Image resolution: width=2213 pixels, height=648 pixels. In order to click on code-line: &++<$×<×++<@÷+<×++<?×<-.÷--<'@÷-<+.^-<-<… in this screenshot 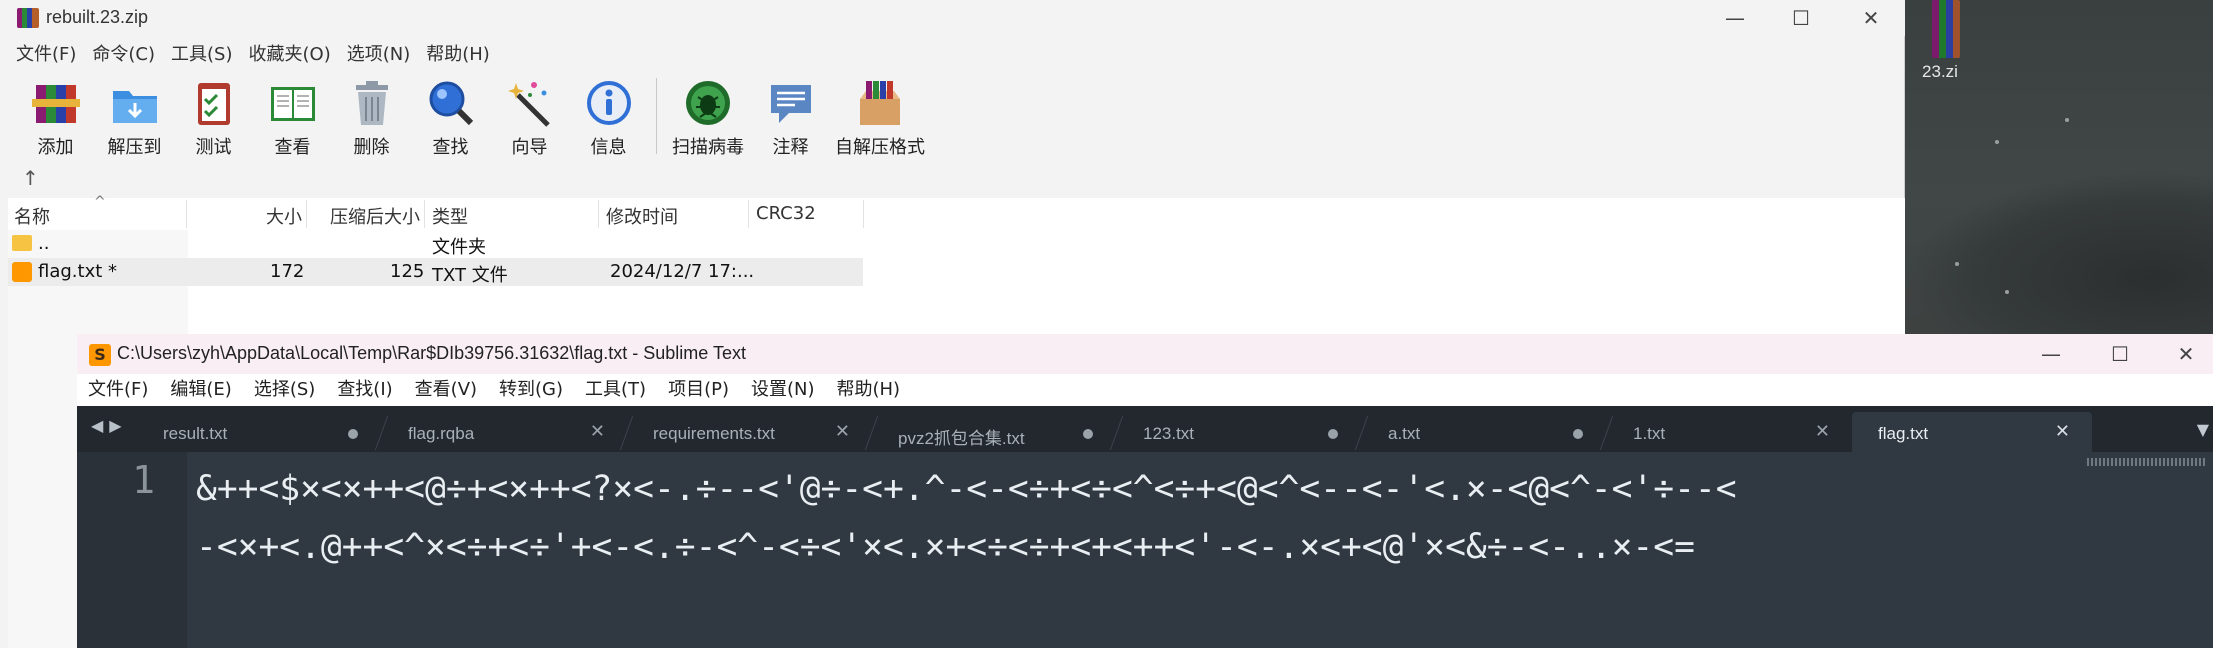, I will do `click(966, 489)`.